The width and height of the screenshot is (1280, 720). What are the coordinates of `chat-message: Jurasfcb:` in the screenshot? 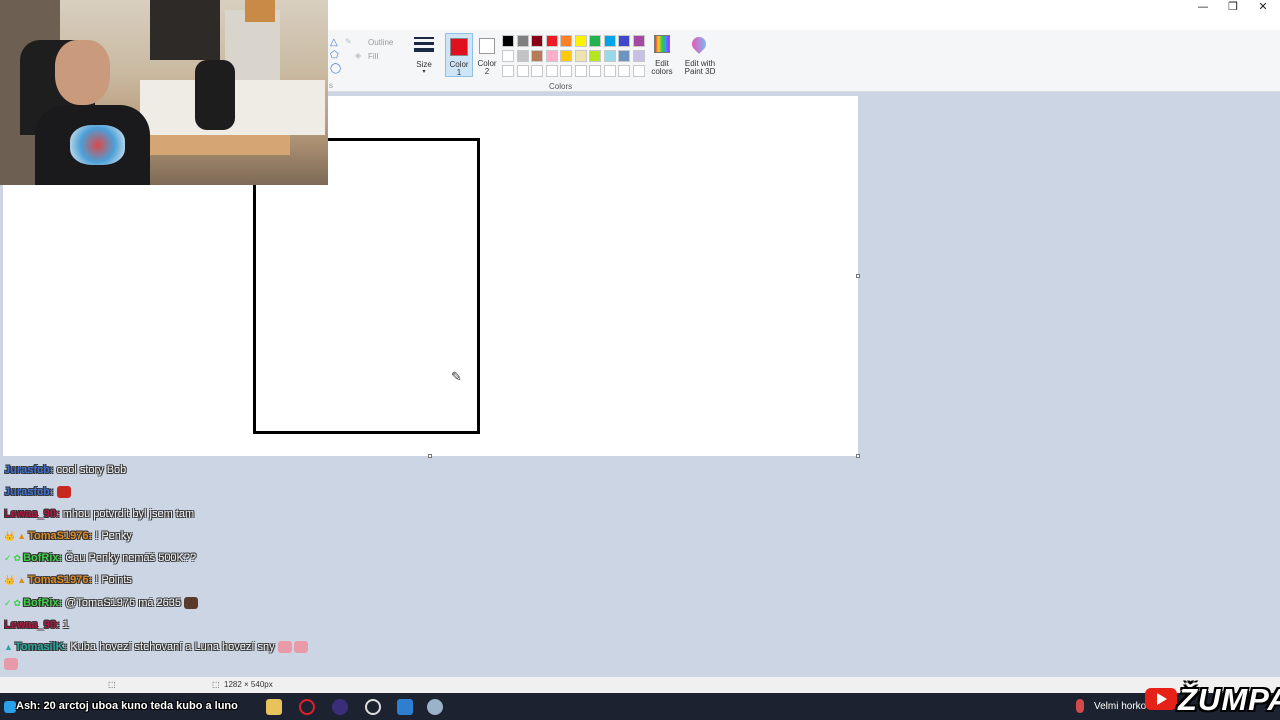 It's located at (38, 492).